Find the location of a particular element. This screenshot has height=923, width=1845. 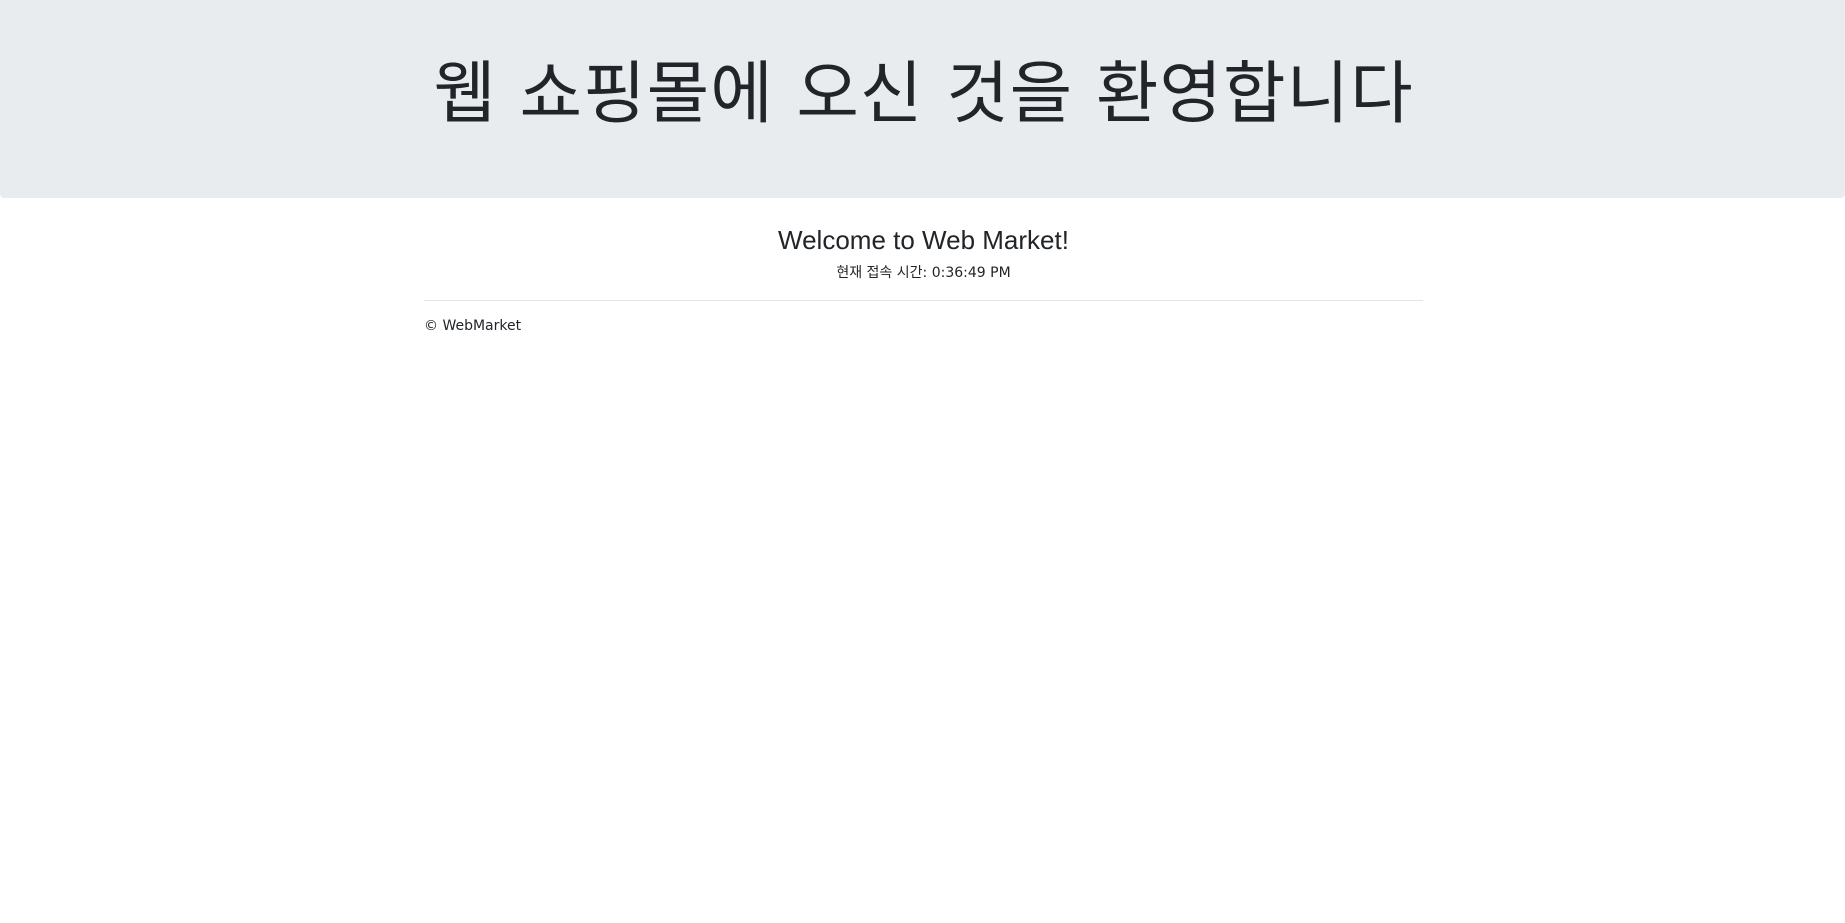

footer-divider is located at coordinates (923, 300).